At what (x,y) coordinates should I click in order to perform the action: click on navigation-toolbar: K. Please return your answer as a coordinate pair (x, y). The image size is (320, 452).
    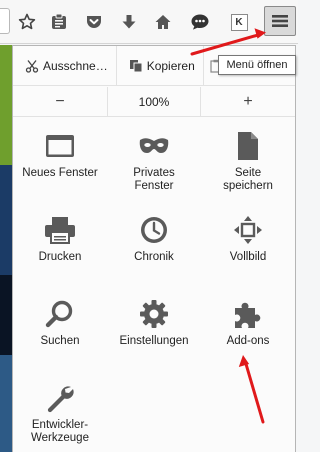
    Looking at the image, I should click on (149, 22).